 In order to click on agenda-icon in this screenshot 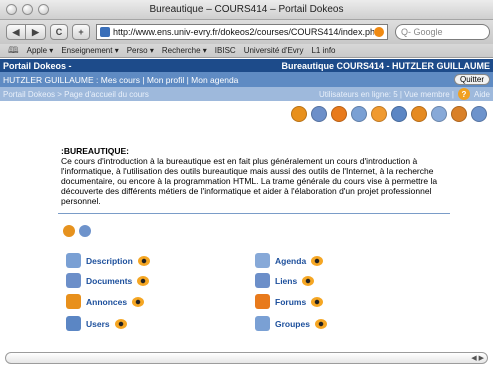, I will do `click(262, 260)`.